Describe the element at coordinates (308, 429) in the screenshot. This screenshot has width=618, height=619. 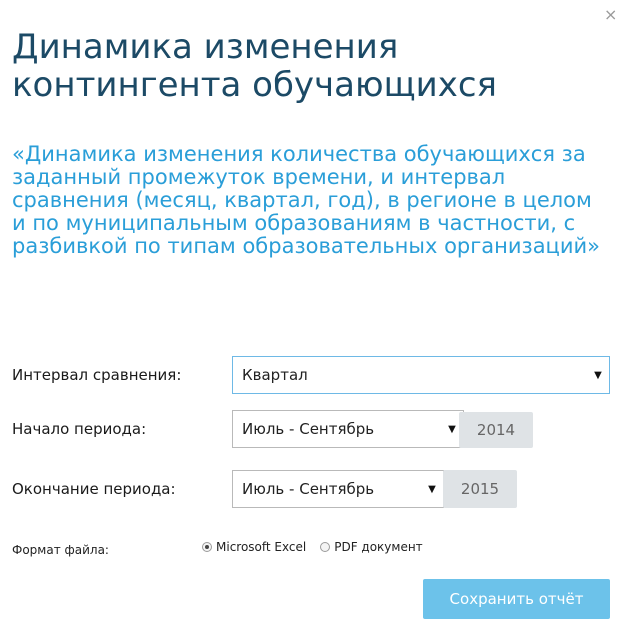
I see `start-period-select-value: Июль - Сентябрь` at that location.